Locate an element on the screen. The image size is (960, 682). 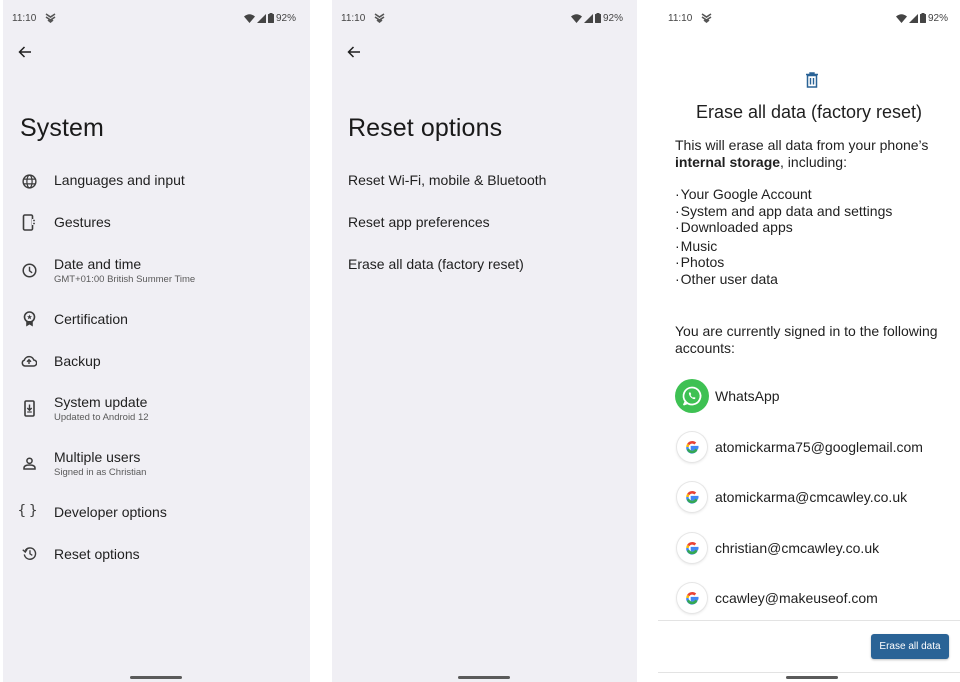
erased-item: Other user data is located at coordinates (783, 279).